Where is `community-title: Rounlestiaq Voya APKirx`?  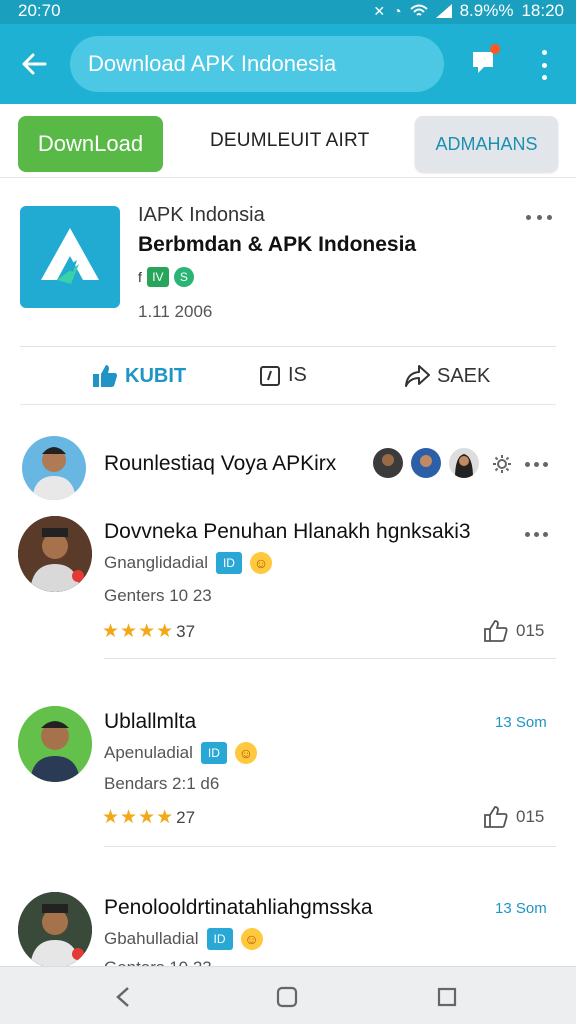
community-title: Rounlestiaq Voya APKirx is located at coordinates (220, 464).